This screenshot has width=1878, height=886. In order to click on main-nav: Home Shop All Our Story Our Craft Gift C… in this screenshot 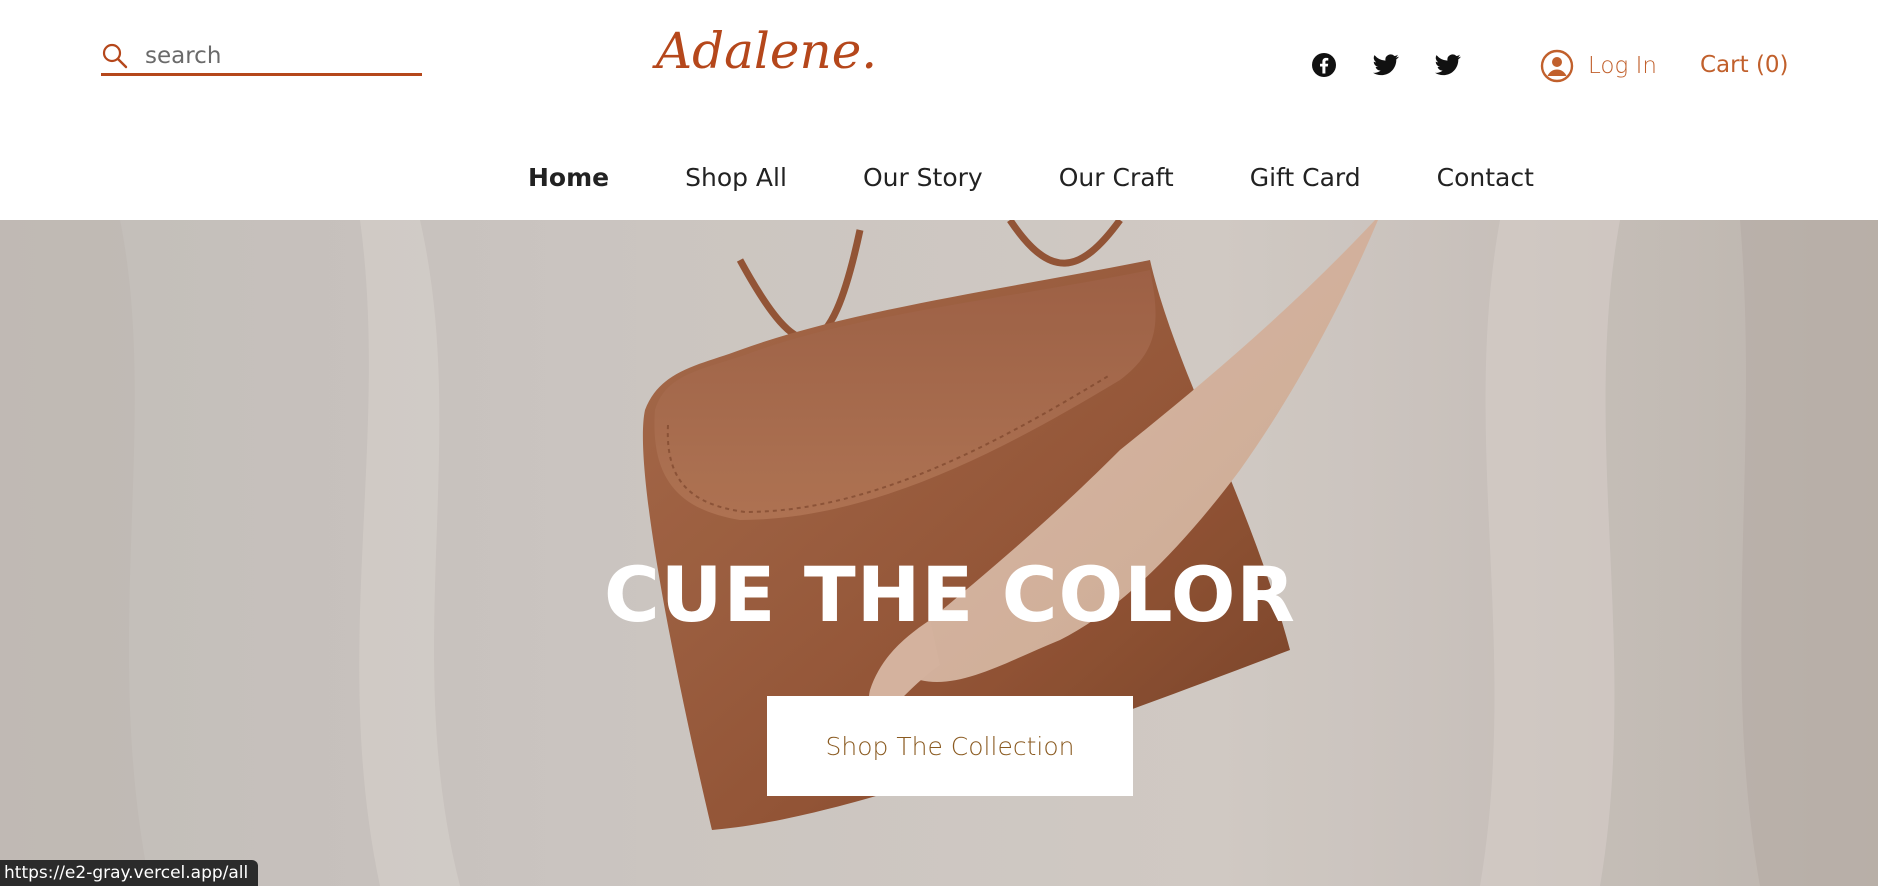, I will do `click(939, 180)`.